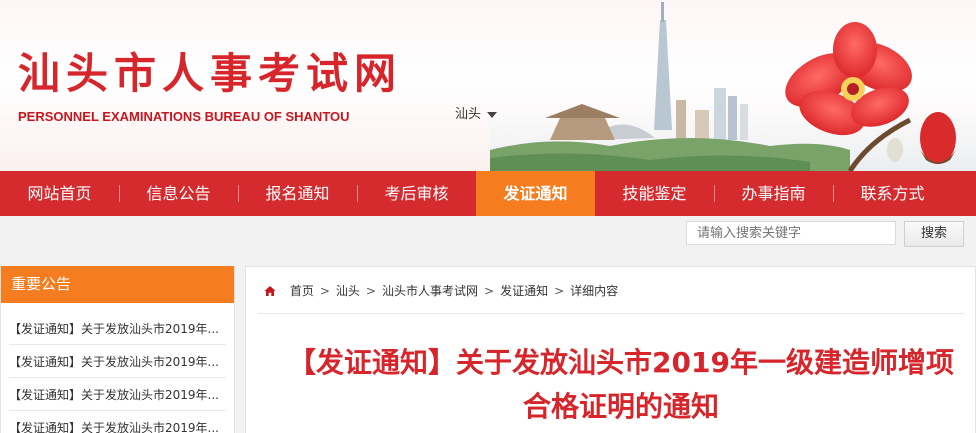 The width and height of the screenshot is (976, 433). What do you see at coordinates (117, 284) in the screenshot?
I see `panel-heading: 重要公告` at bounding box center [117, 284].